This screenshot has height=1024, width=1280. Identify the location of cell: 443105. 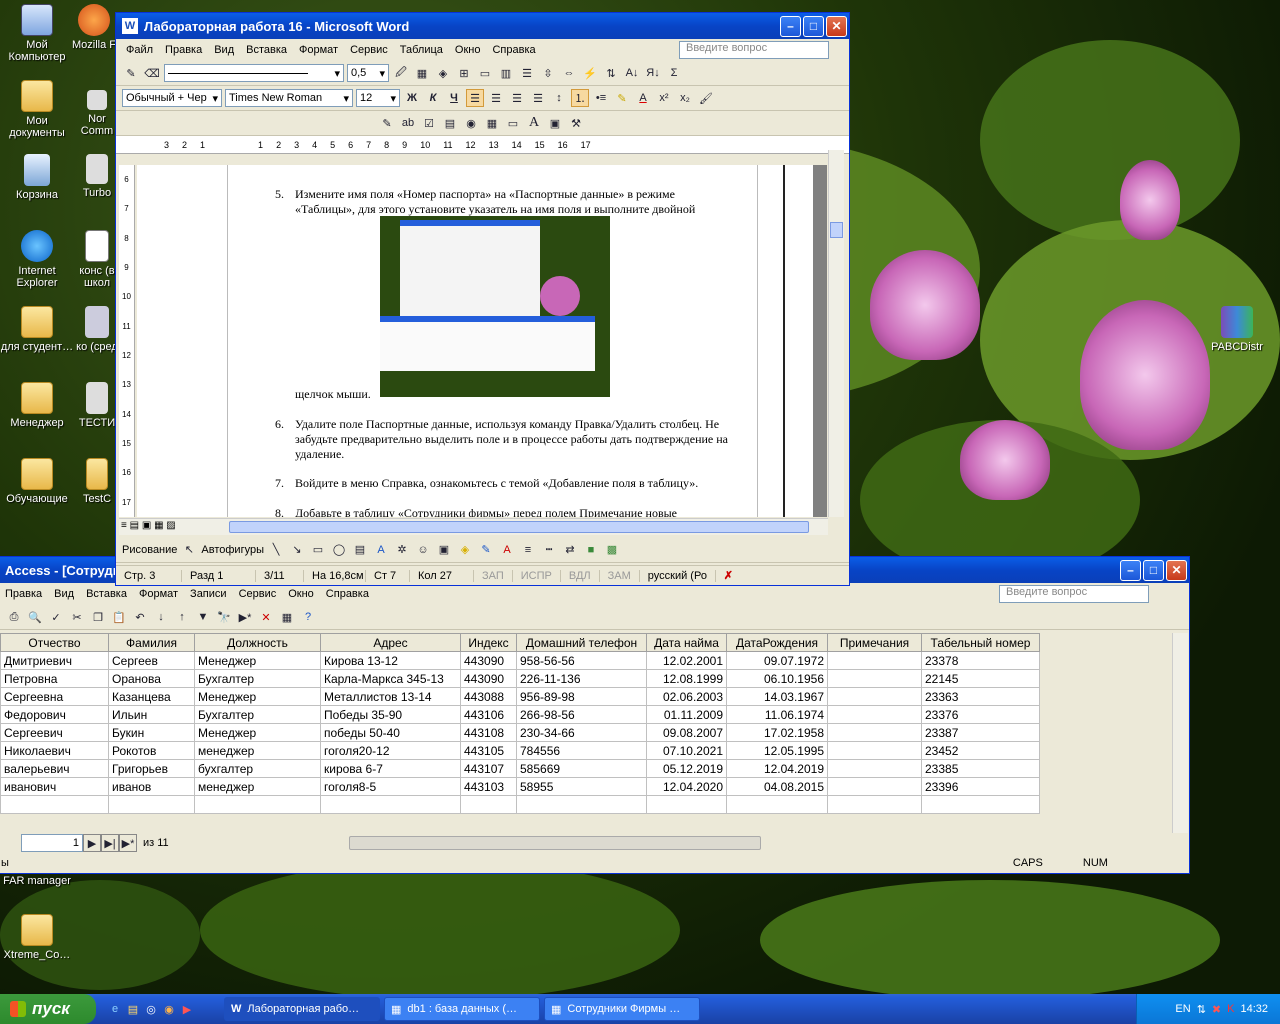
(488, 750).